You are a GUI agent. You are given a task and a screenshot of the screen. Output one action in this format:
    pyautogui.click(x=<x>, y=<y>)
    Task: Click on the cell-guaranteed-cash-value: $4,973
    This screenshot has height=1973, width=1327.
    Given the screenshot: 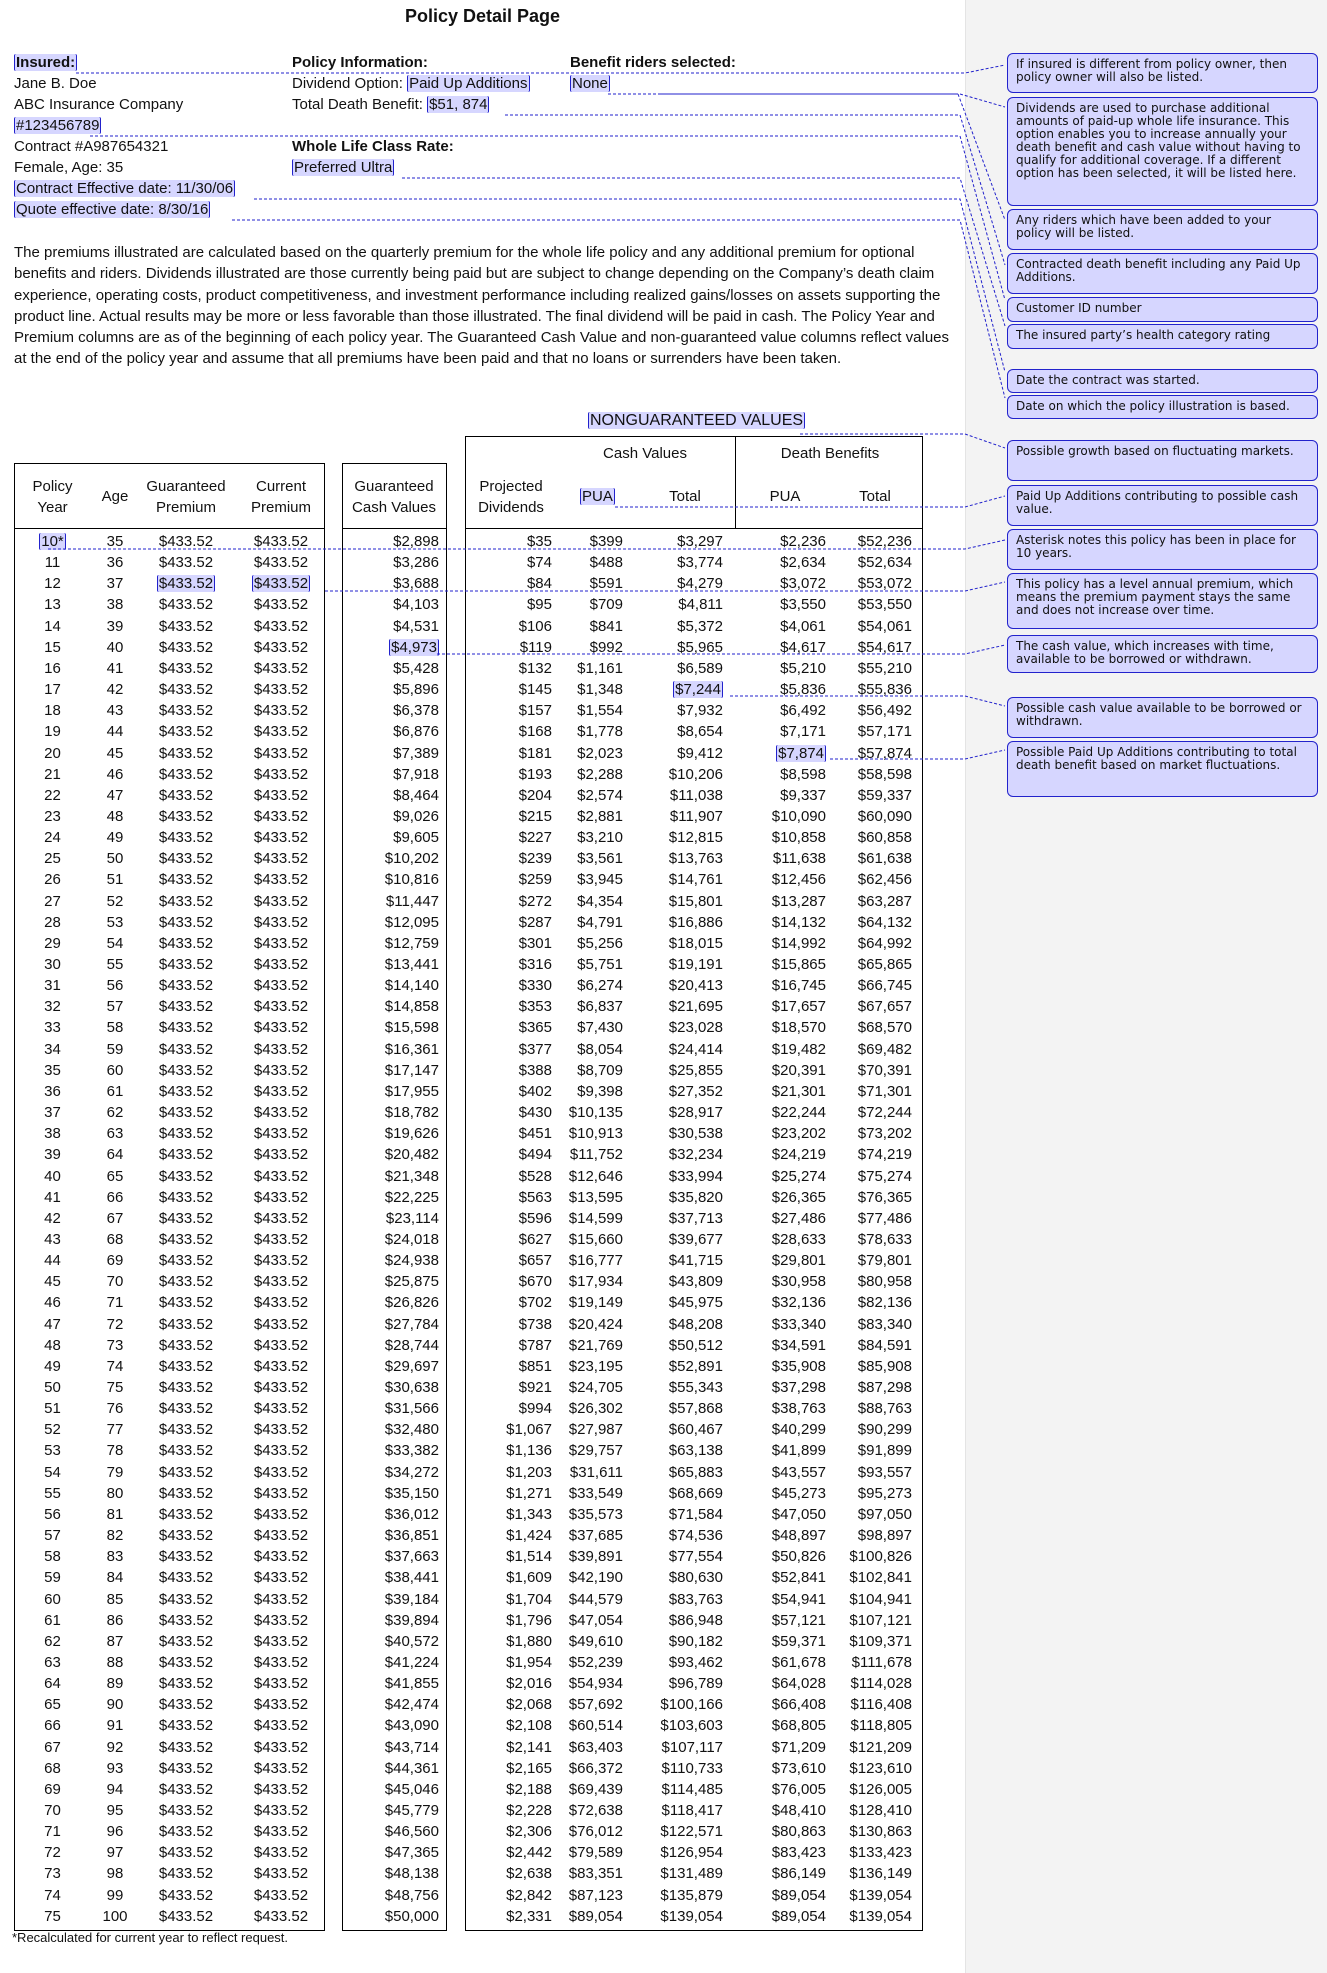 What is the action you would take?
    pyautogui.click(x=391, y=647)
    